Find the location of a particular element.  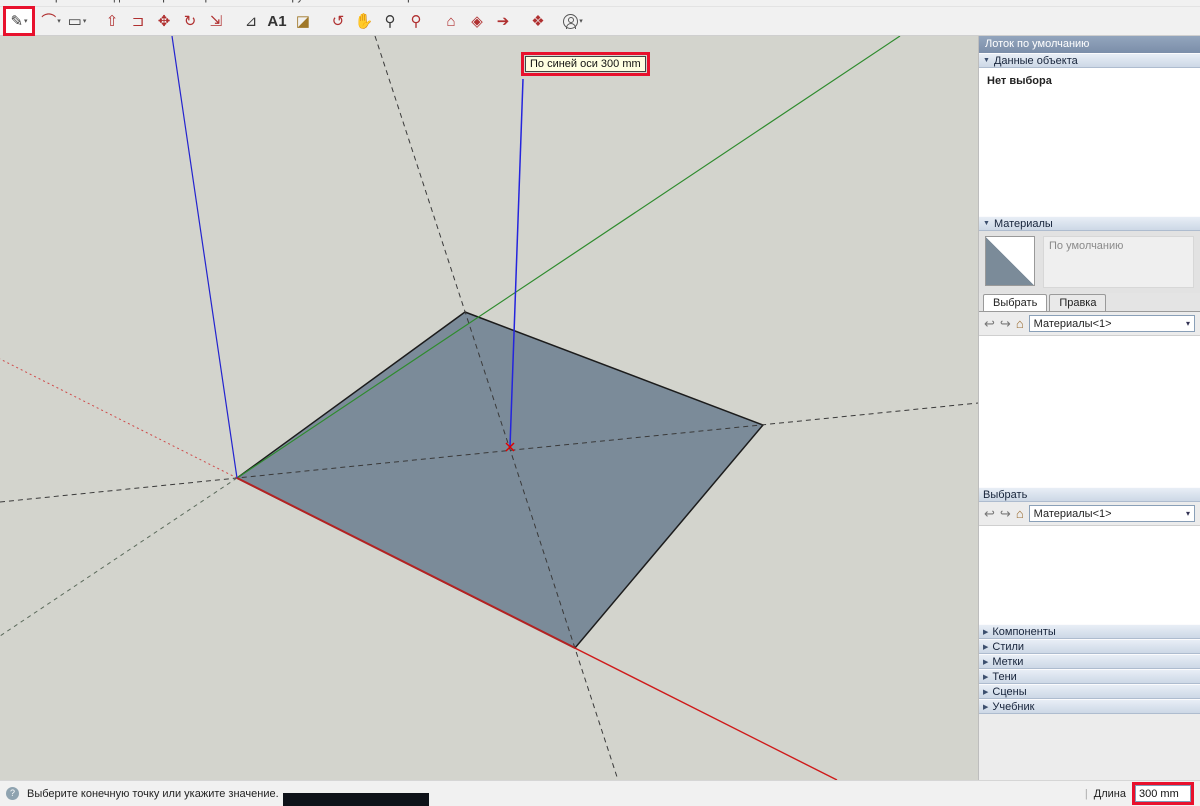

zoom-extents-icon: ⚲ is located at coordinates (416, 21).